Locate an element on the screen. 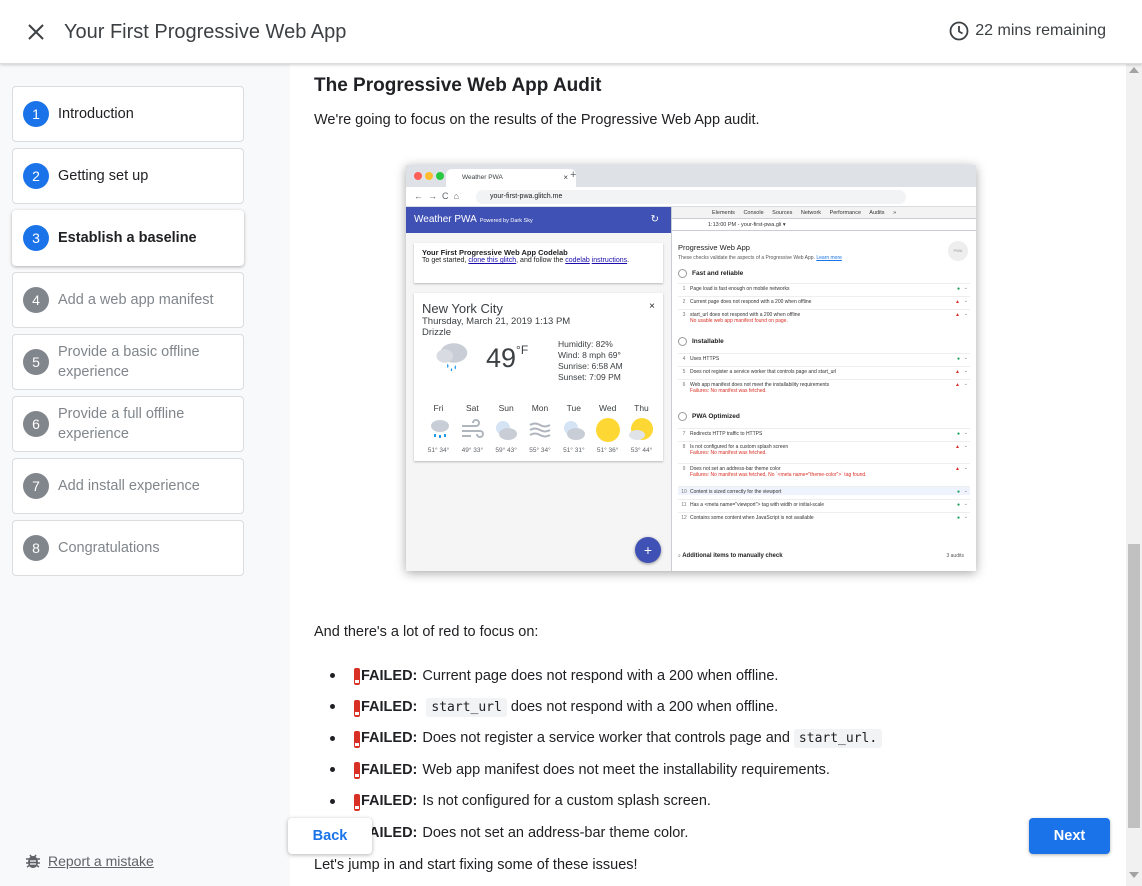 The image size is (1142, 886). sunrise: Sunrise: 6:58 AM is located at coordinates (590, 366).